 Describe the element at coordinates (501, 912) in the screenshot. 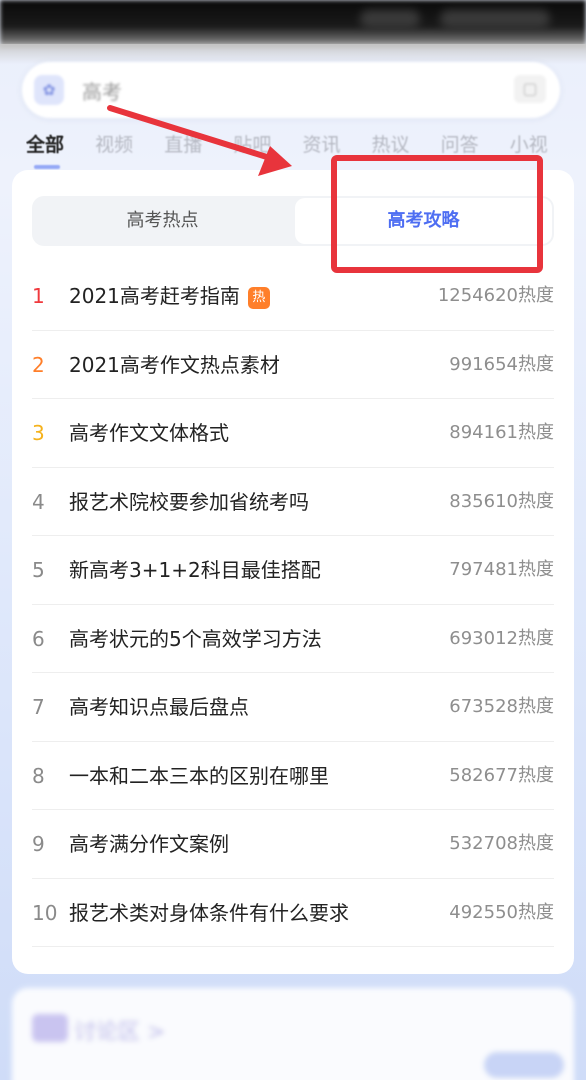

I see `heat-value: 492550热度` at that location.